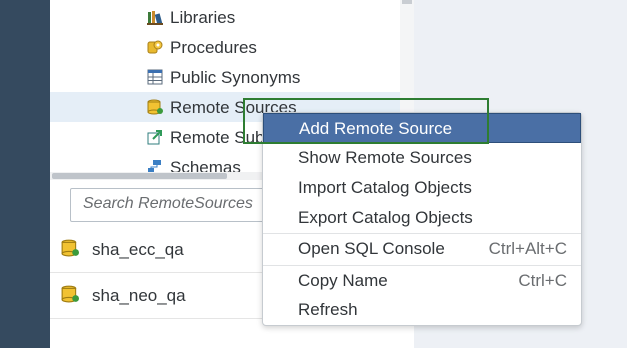  Describe the element at coordinates (422, 281) in the screenshot. I see `menu-item-copy-name: Copy Name Ctrl+C` at that location.